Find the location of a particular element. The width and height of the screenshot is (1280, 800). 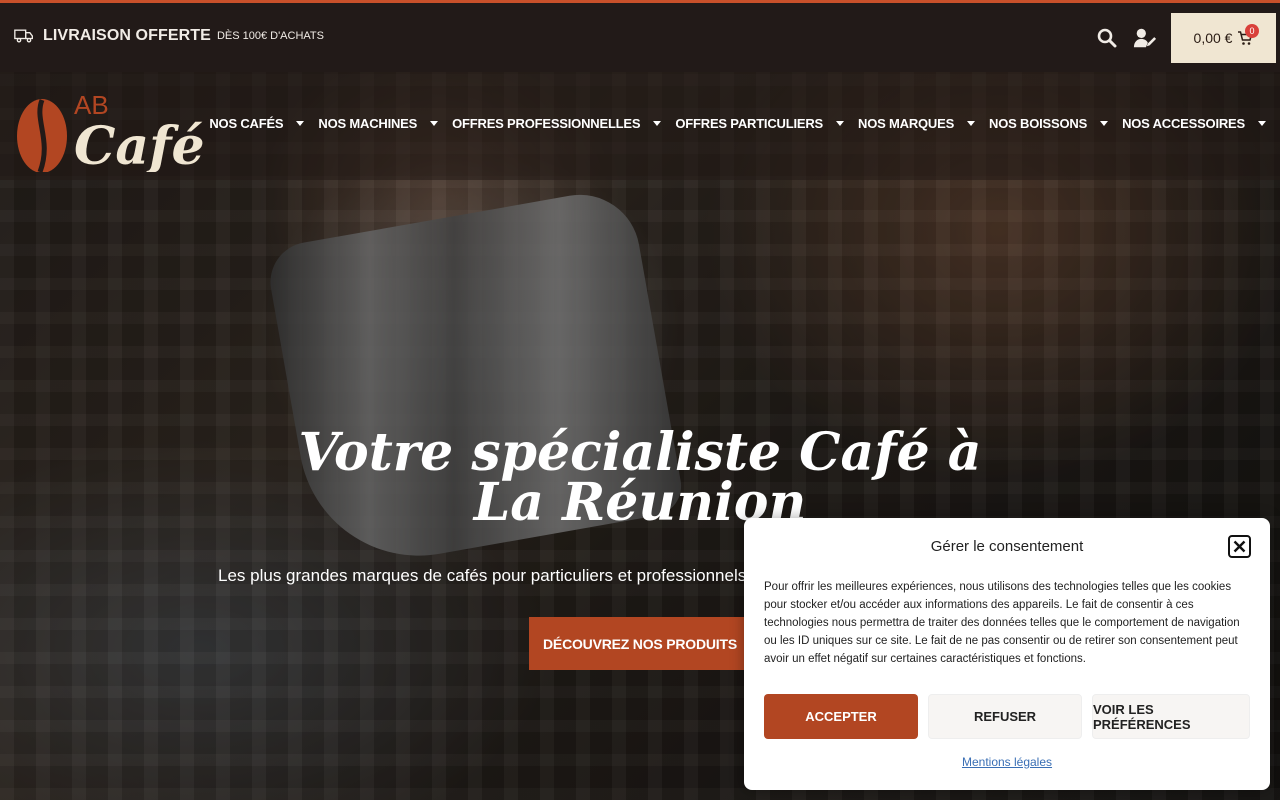

nav-item-marques: NOS MARQUES is located at coordinates (917, 123).